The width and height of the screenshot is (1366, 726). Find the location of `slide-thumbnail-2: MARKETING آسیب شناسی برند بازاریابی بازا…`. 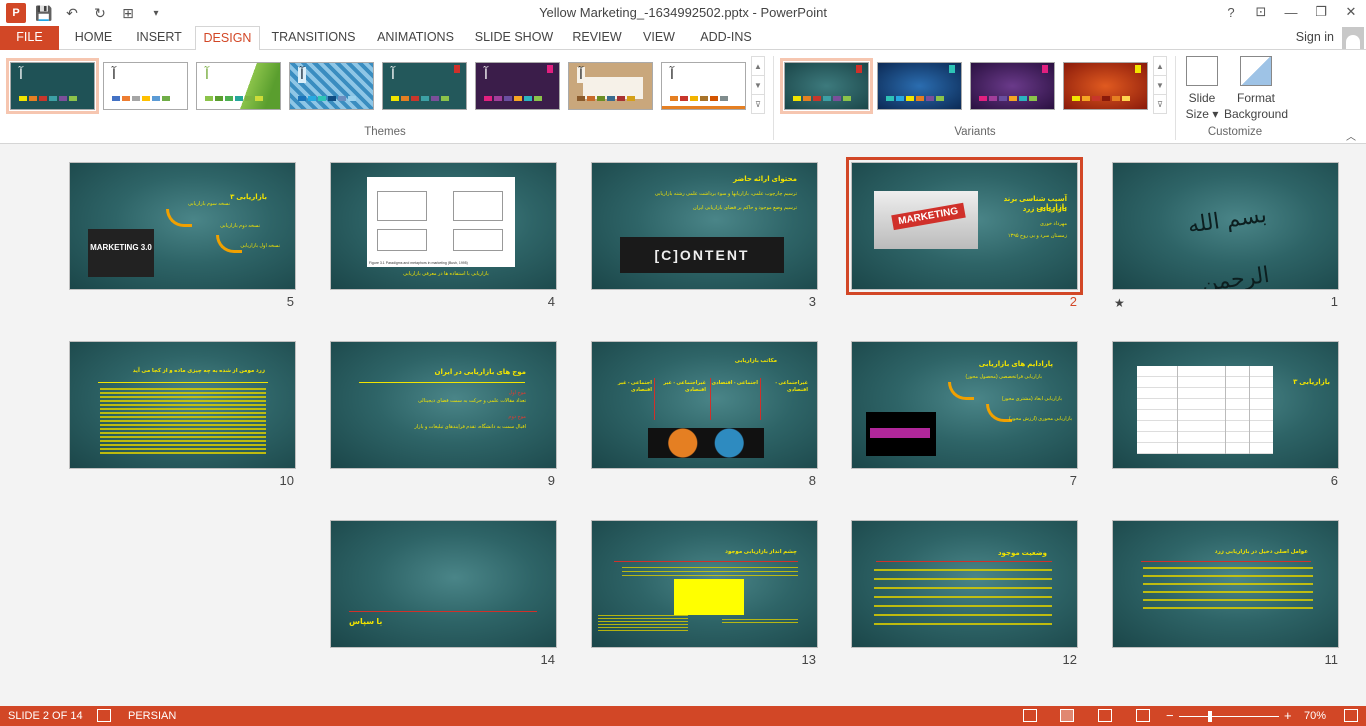

slide-thumbnail-2: MARKETING آسیب شناسی برند بازاریابی بازا… is located at coordinates (964, 226).